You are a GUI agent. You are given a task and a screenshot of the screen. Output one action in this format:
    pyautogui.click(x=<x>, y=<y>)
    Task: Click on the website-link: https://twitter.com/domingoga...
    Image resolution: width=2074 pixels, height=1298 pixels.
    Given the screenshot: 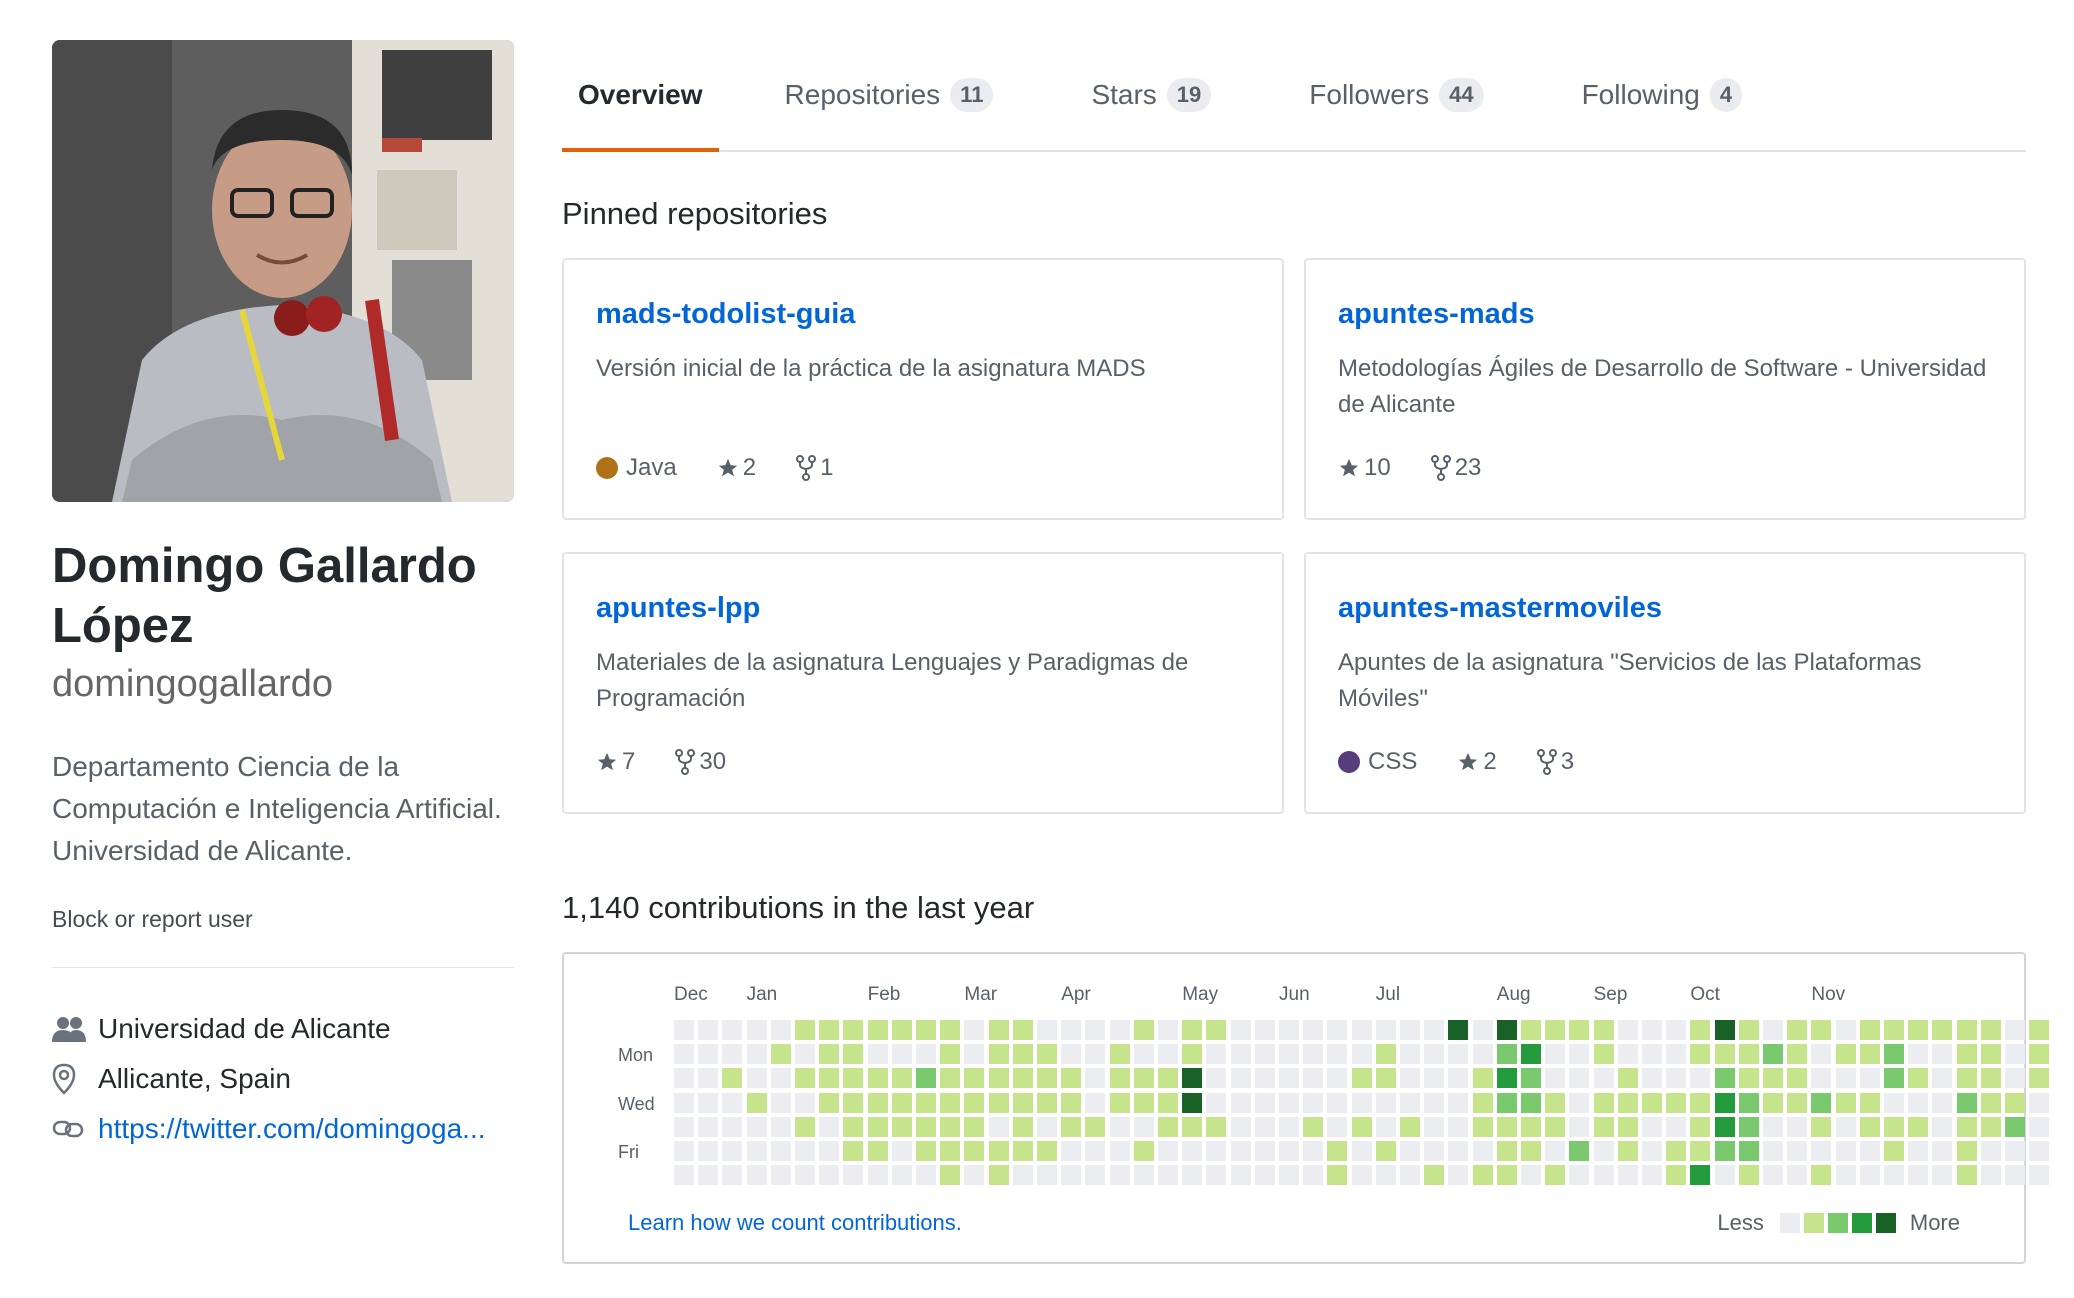 What is the action you would take?
    pyautogui.click(x=292, y=1129)
    